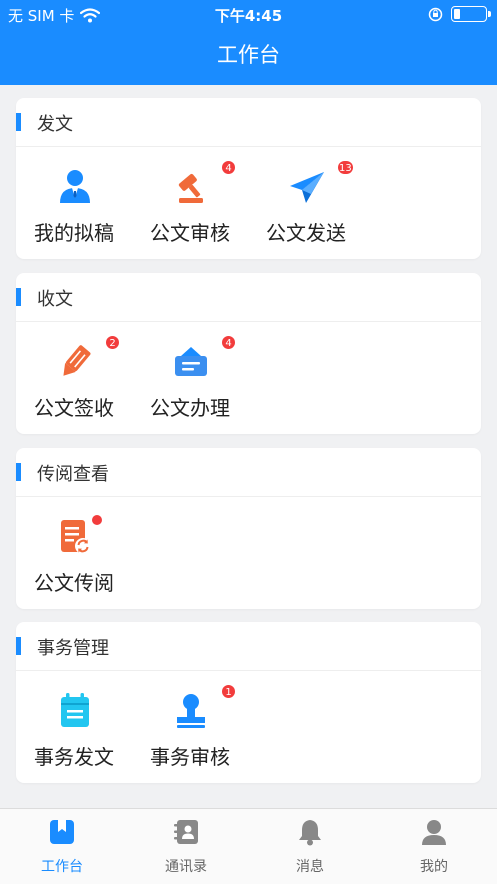  Describe the element at coordinates (191, 711) in the screenshot. I see `stamp-icon` at that location.